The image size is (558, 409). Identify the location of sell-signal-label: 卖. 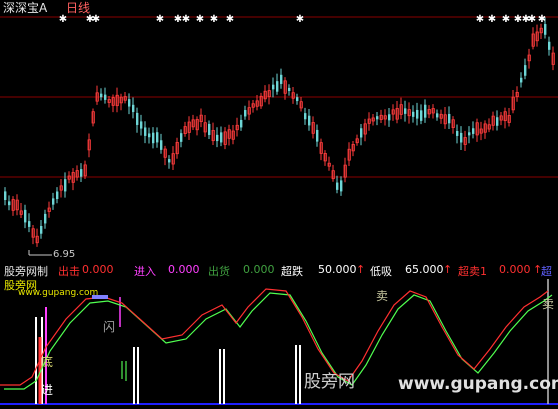
(382, 296).